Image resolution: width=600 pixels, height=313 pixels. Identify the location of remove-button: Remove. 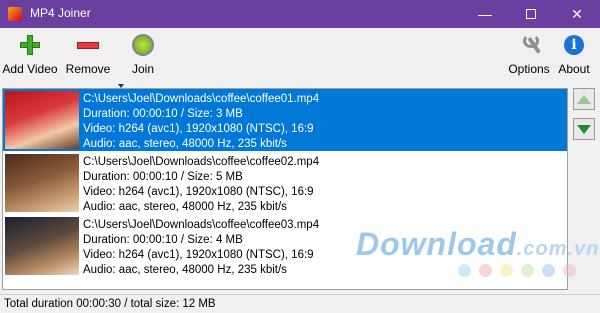
(88, 56).